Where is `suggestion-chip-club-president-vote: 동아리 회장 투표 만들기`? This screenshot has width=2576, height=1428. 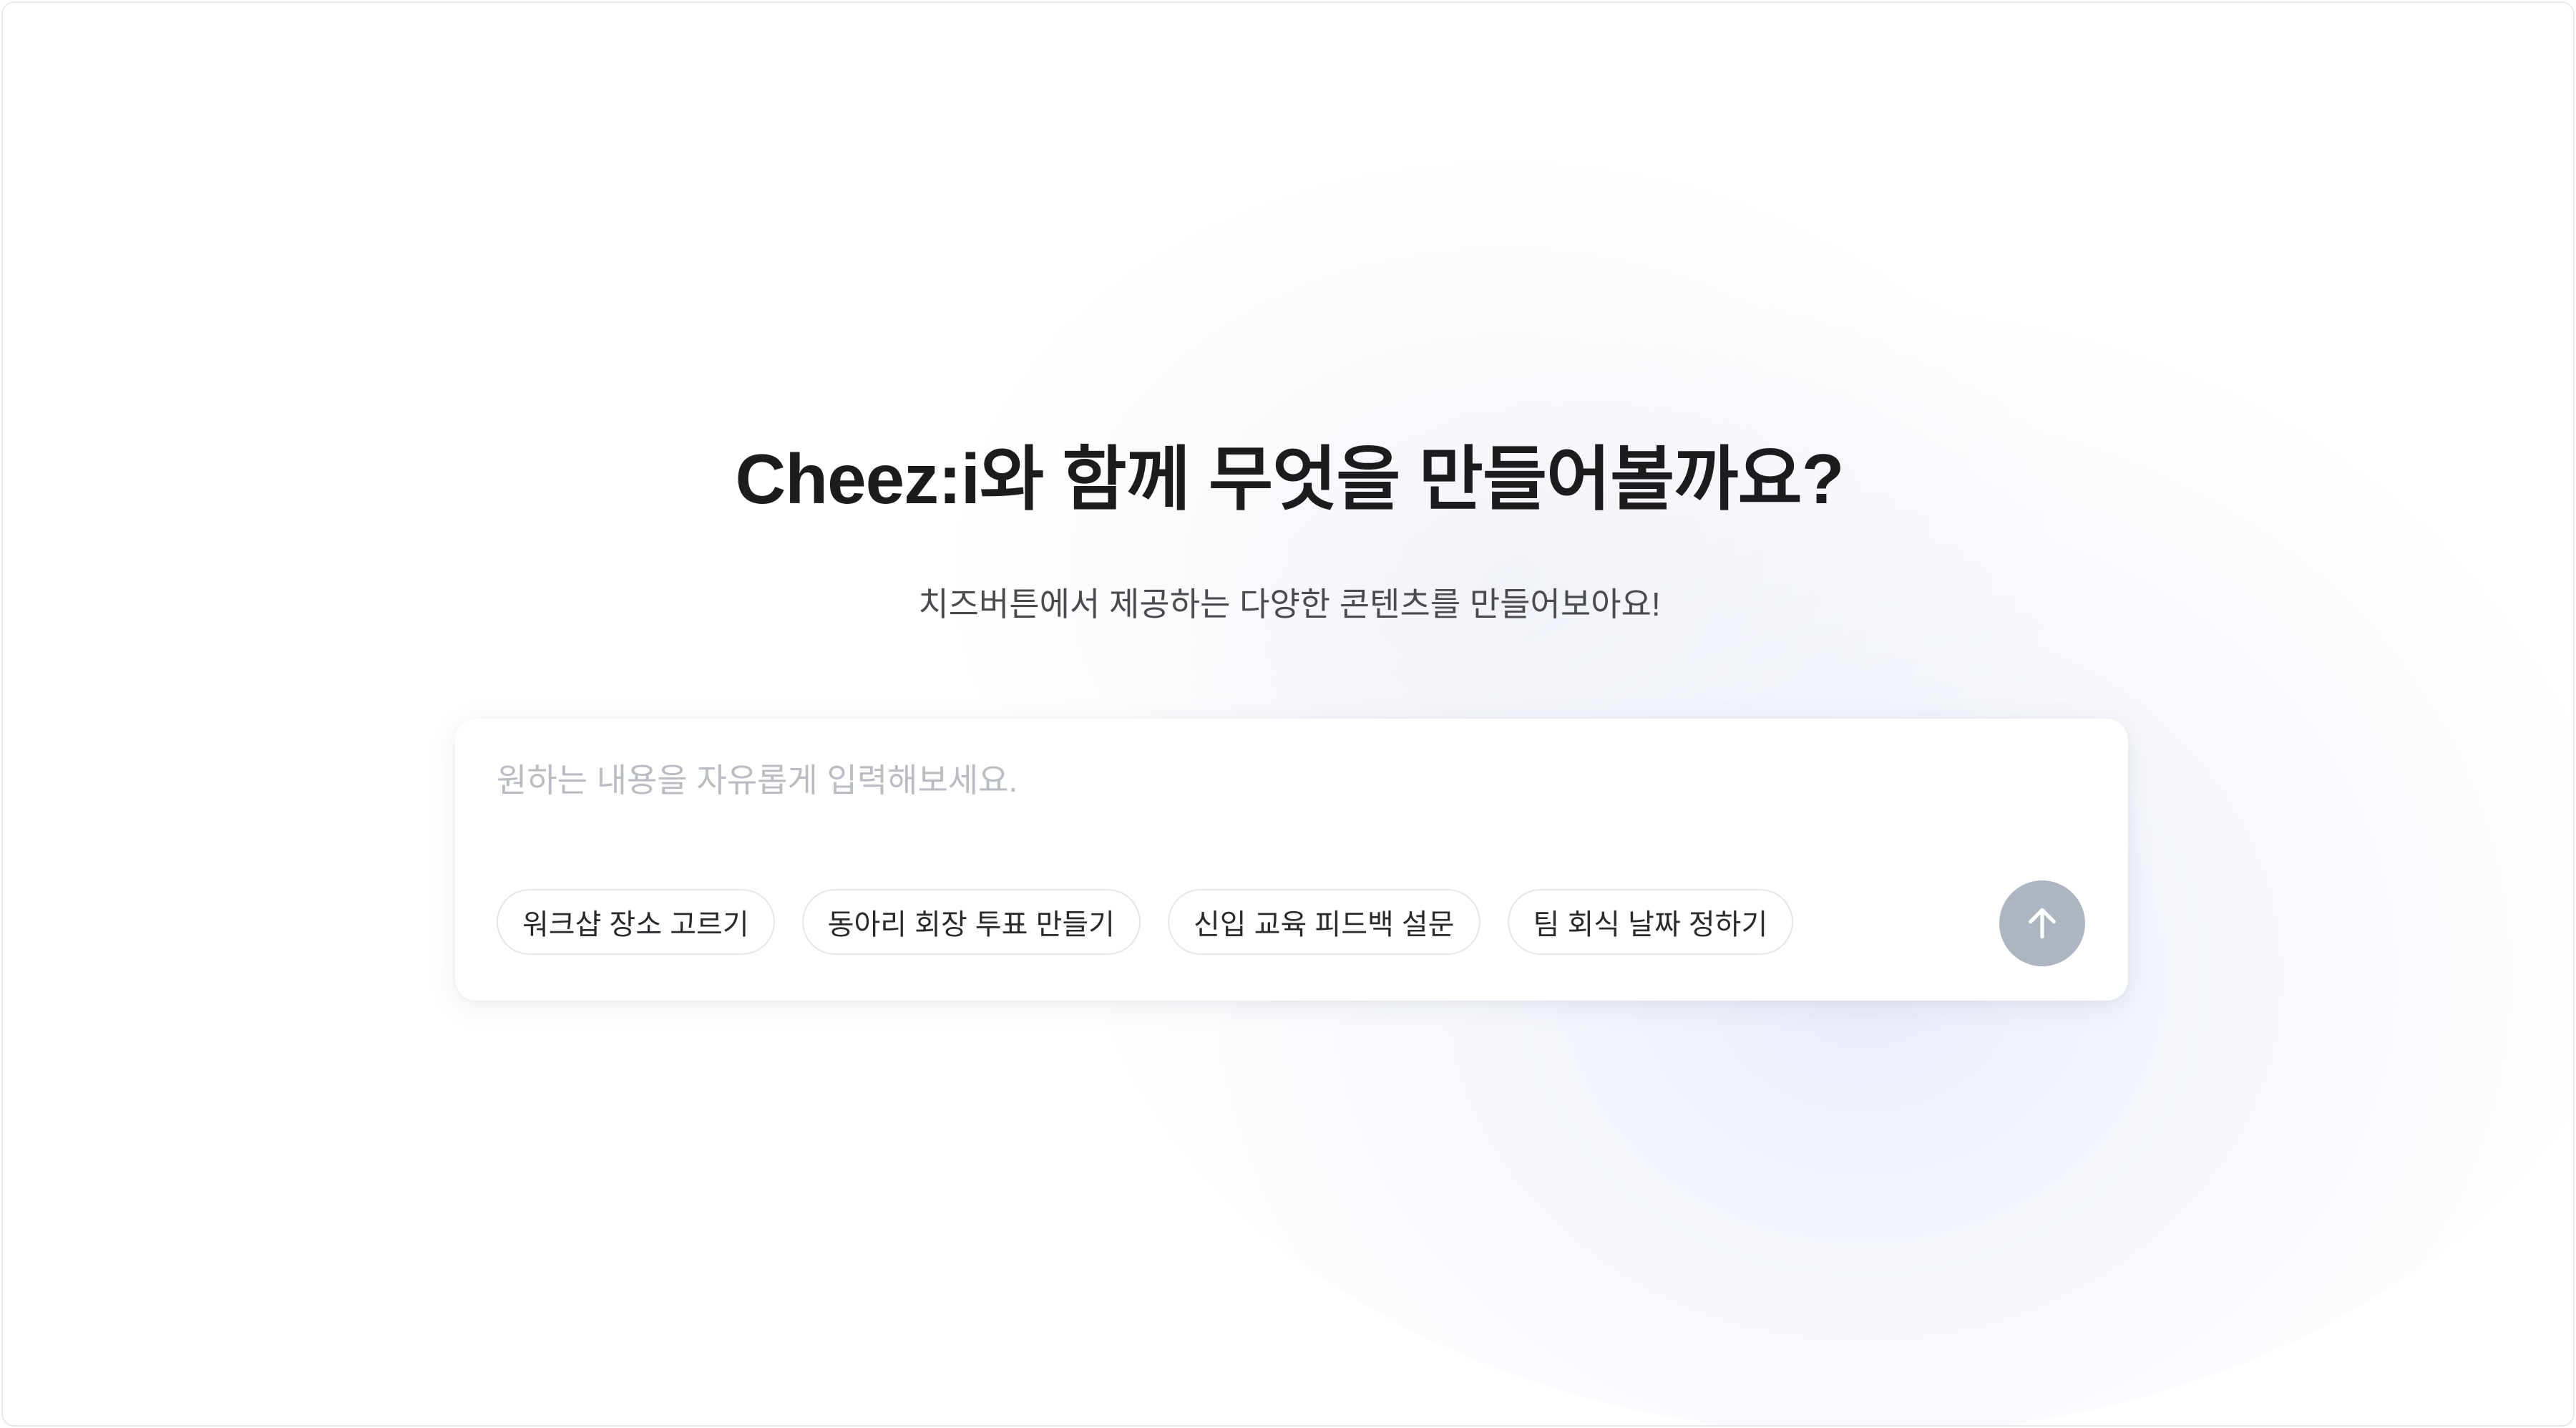 suggestion-chip-club-president-vote: 동아리 회장 투표 만들기 is located at coordinates (971, 922).